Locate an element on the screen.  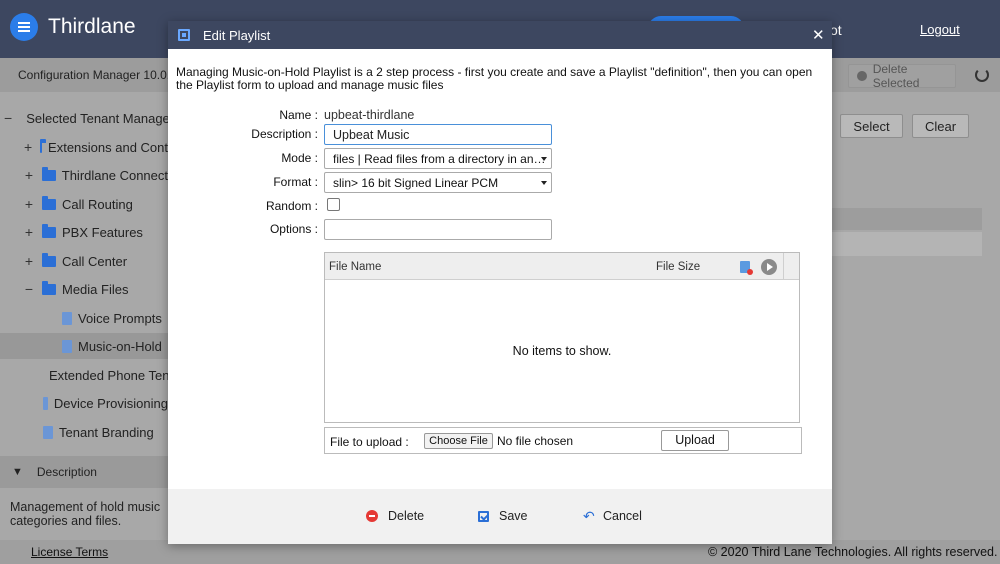
grid-empty-message: No items to show. is located at coordinates (562, 351).